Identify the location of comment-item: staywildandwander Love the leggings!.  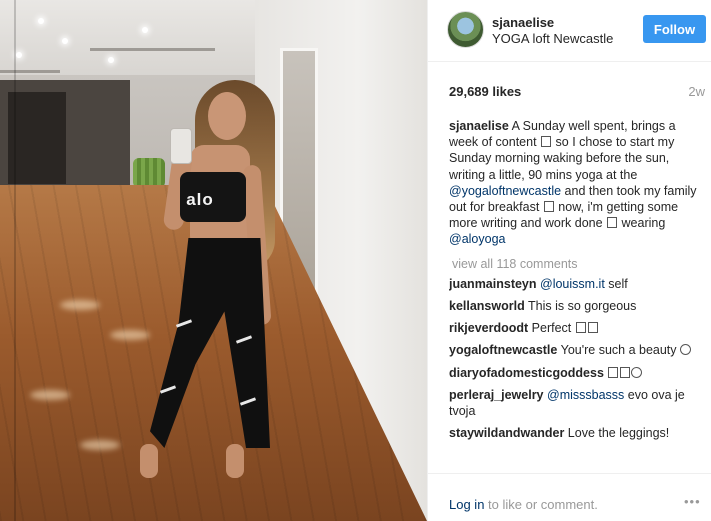
(578, 433).